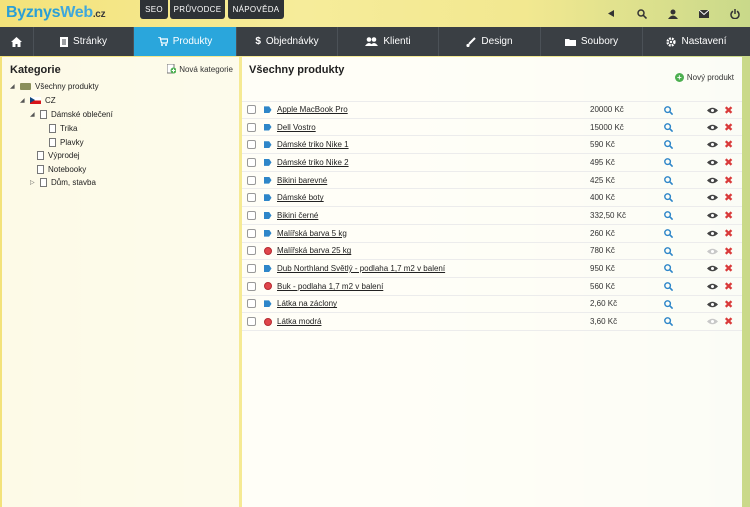  I want to click on nav-item-orders: $ Objednávky, so click(287, 41).